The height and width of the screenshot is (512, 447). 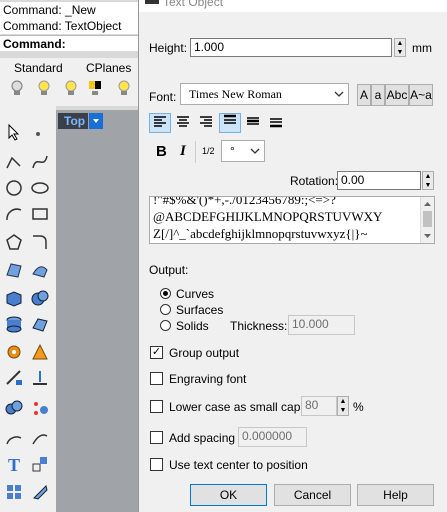 I want to click on align-center-button, so click(x=183, y=123).